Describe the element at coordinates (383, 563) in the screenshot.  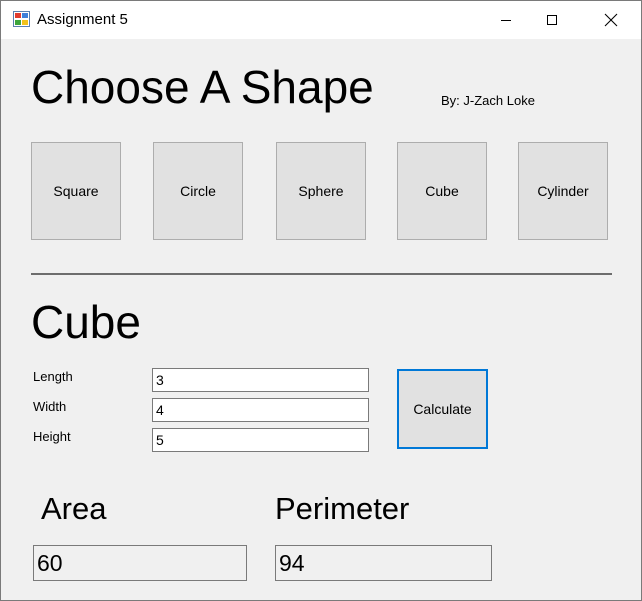
I see `perimeter-output: 94` at that location.